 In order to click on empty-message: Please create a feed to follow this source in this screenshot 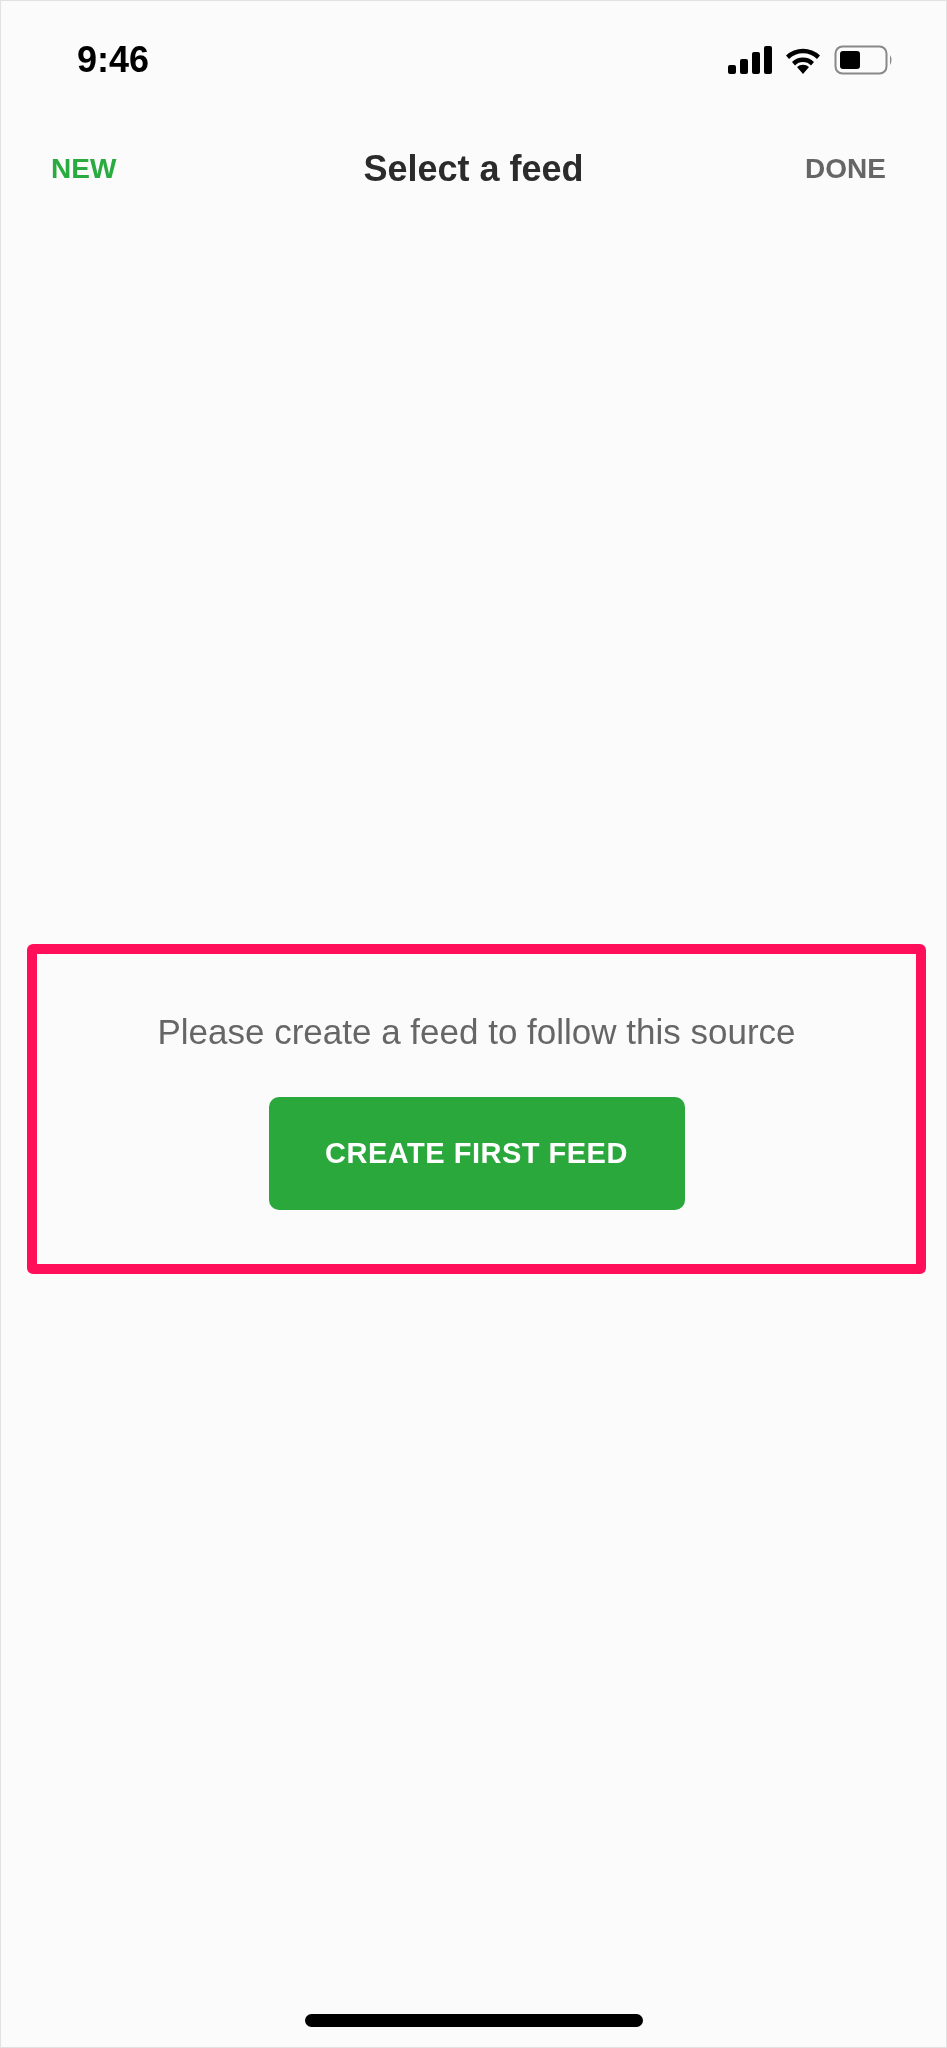, I will do `click(476, 1032)`.